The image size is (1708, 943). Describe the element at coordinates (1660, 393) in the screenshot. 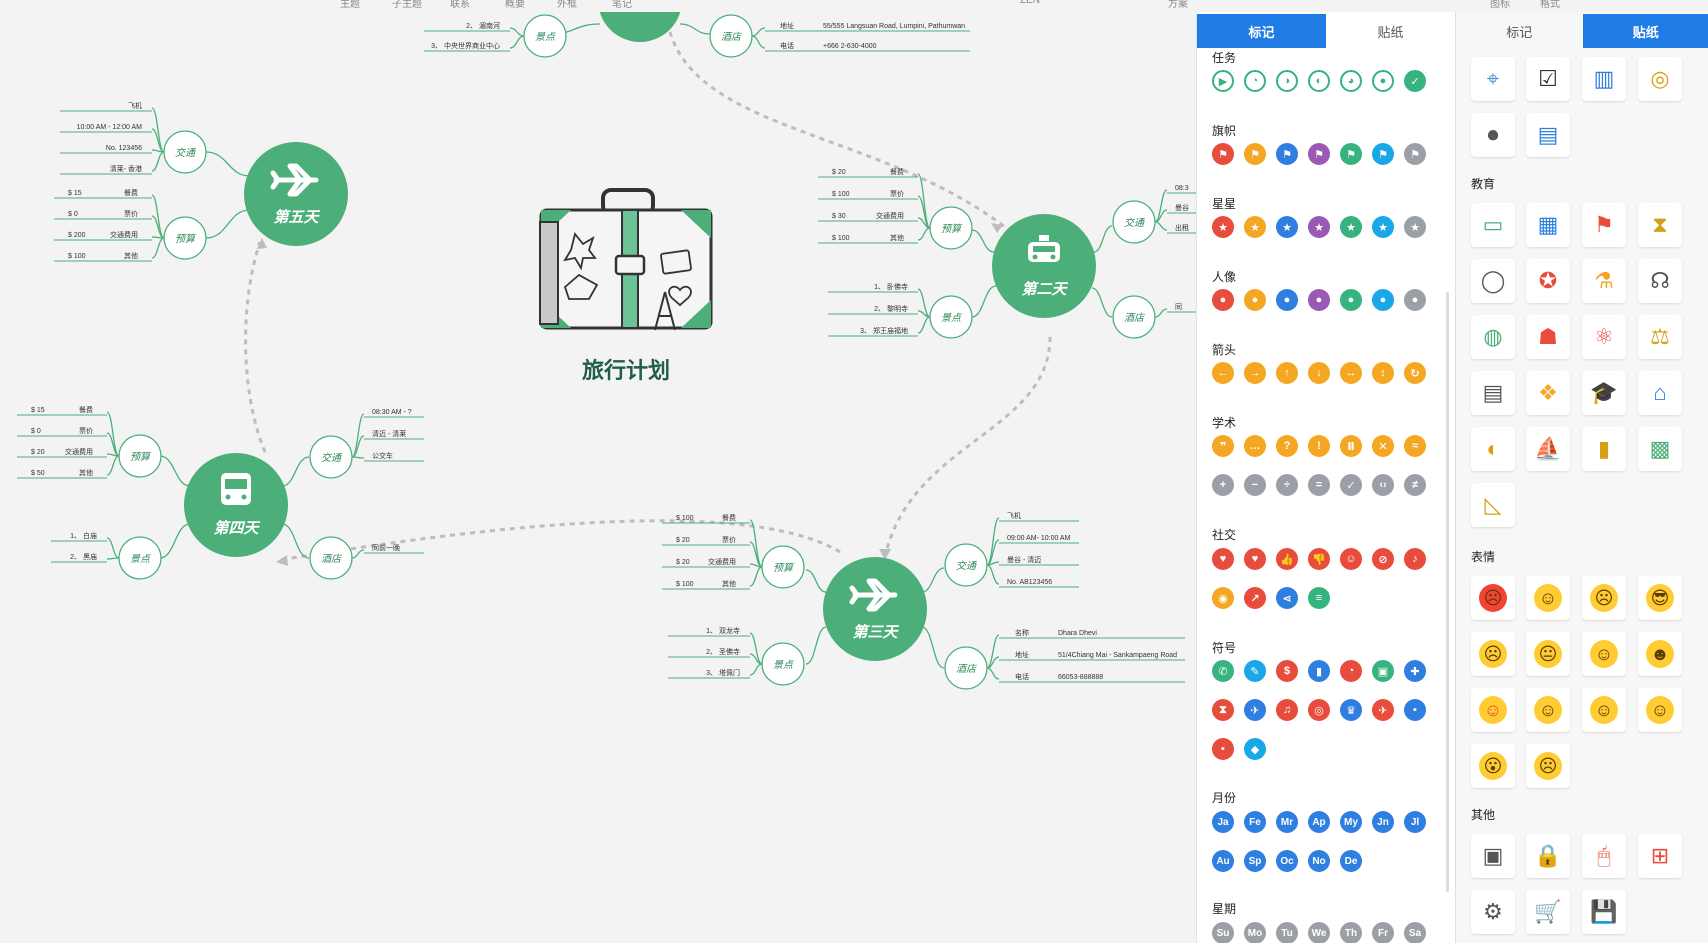

I see `education-sticker-icon: ⌂` at that location.